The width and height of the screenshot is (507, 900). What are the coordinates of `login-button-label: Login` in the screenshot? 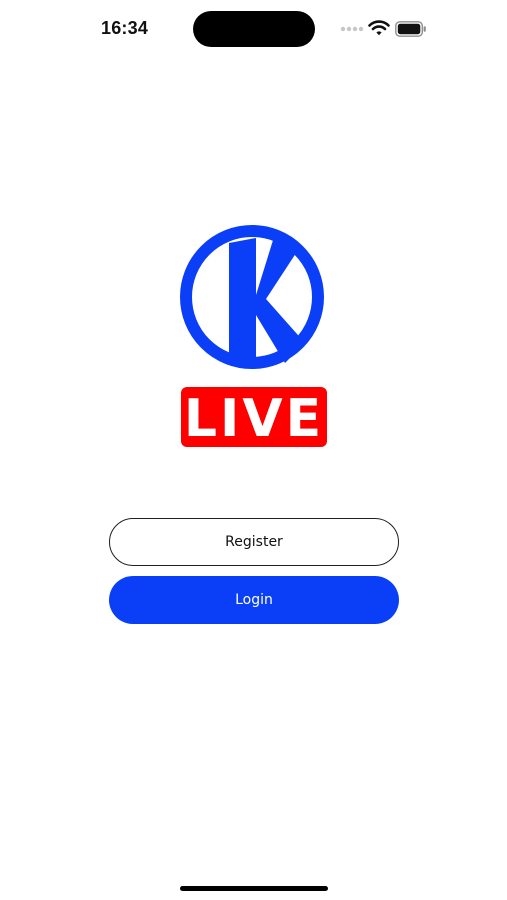 It's located at (254, 600).